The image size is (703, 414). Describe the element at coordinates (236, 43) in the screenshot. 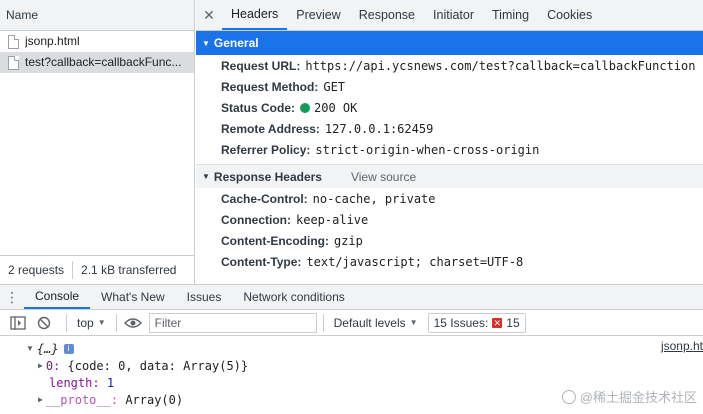

I see `section-title: General` at that location.